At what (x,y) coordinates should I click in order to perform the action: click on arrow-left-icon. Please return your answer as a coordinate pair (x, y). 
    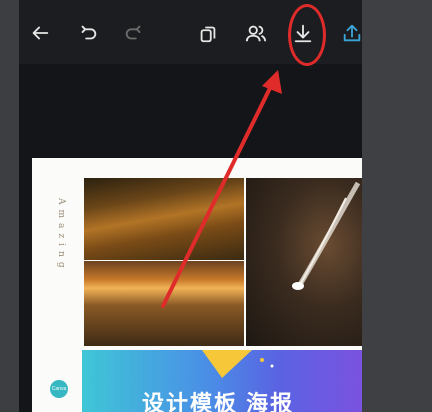
    Looking at the image, I should click on (40, 33).